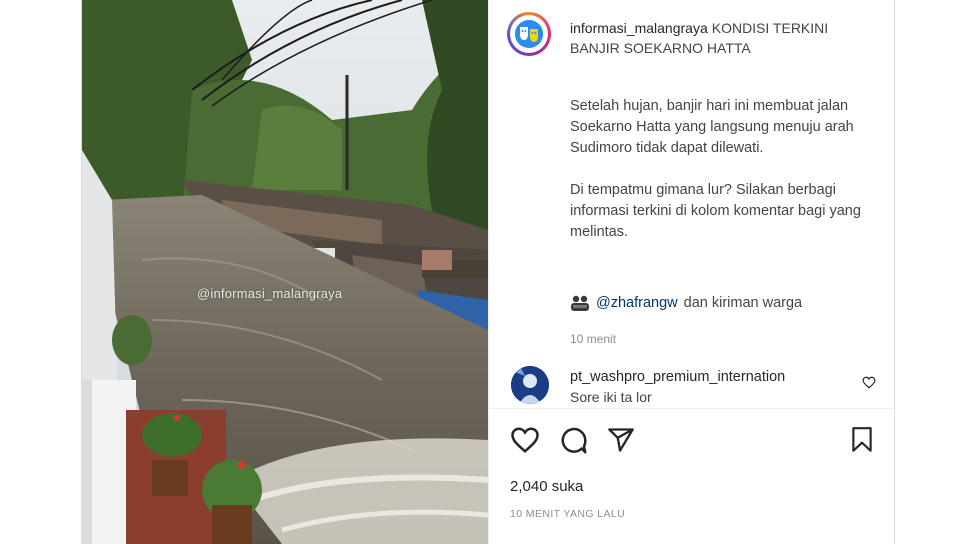 This screenshot has width=970, height=544. What do you see at coordinates (611, 397) in the screenshot?
I see `comment-text: Sore iki ta lor` at bounding box center [611, 397].